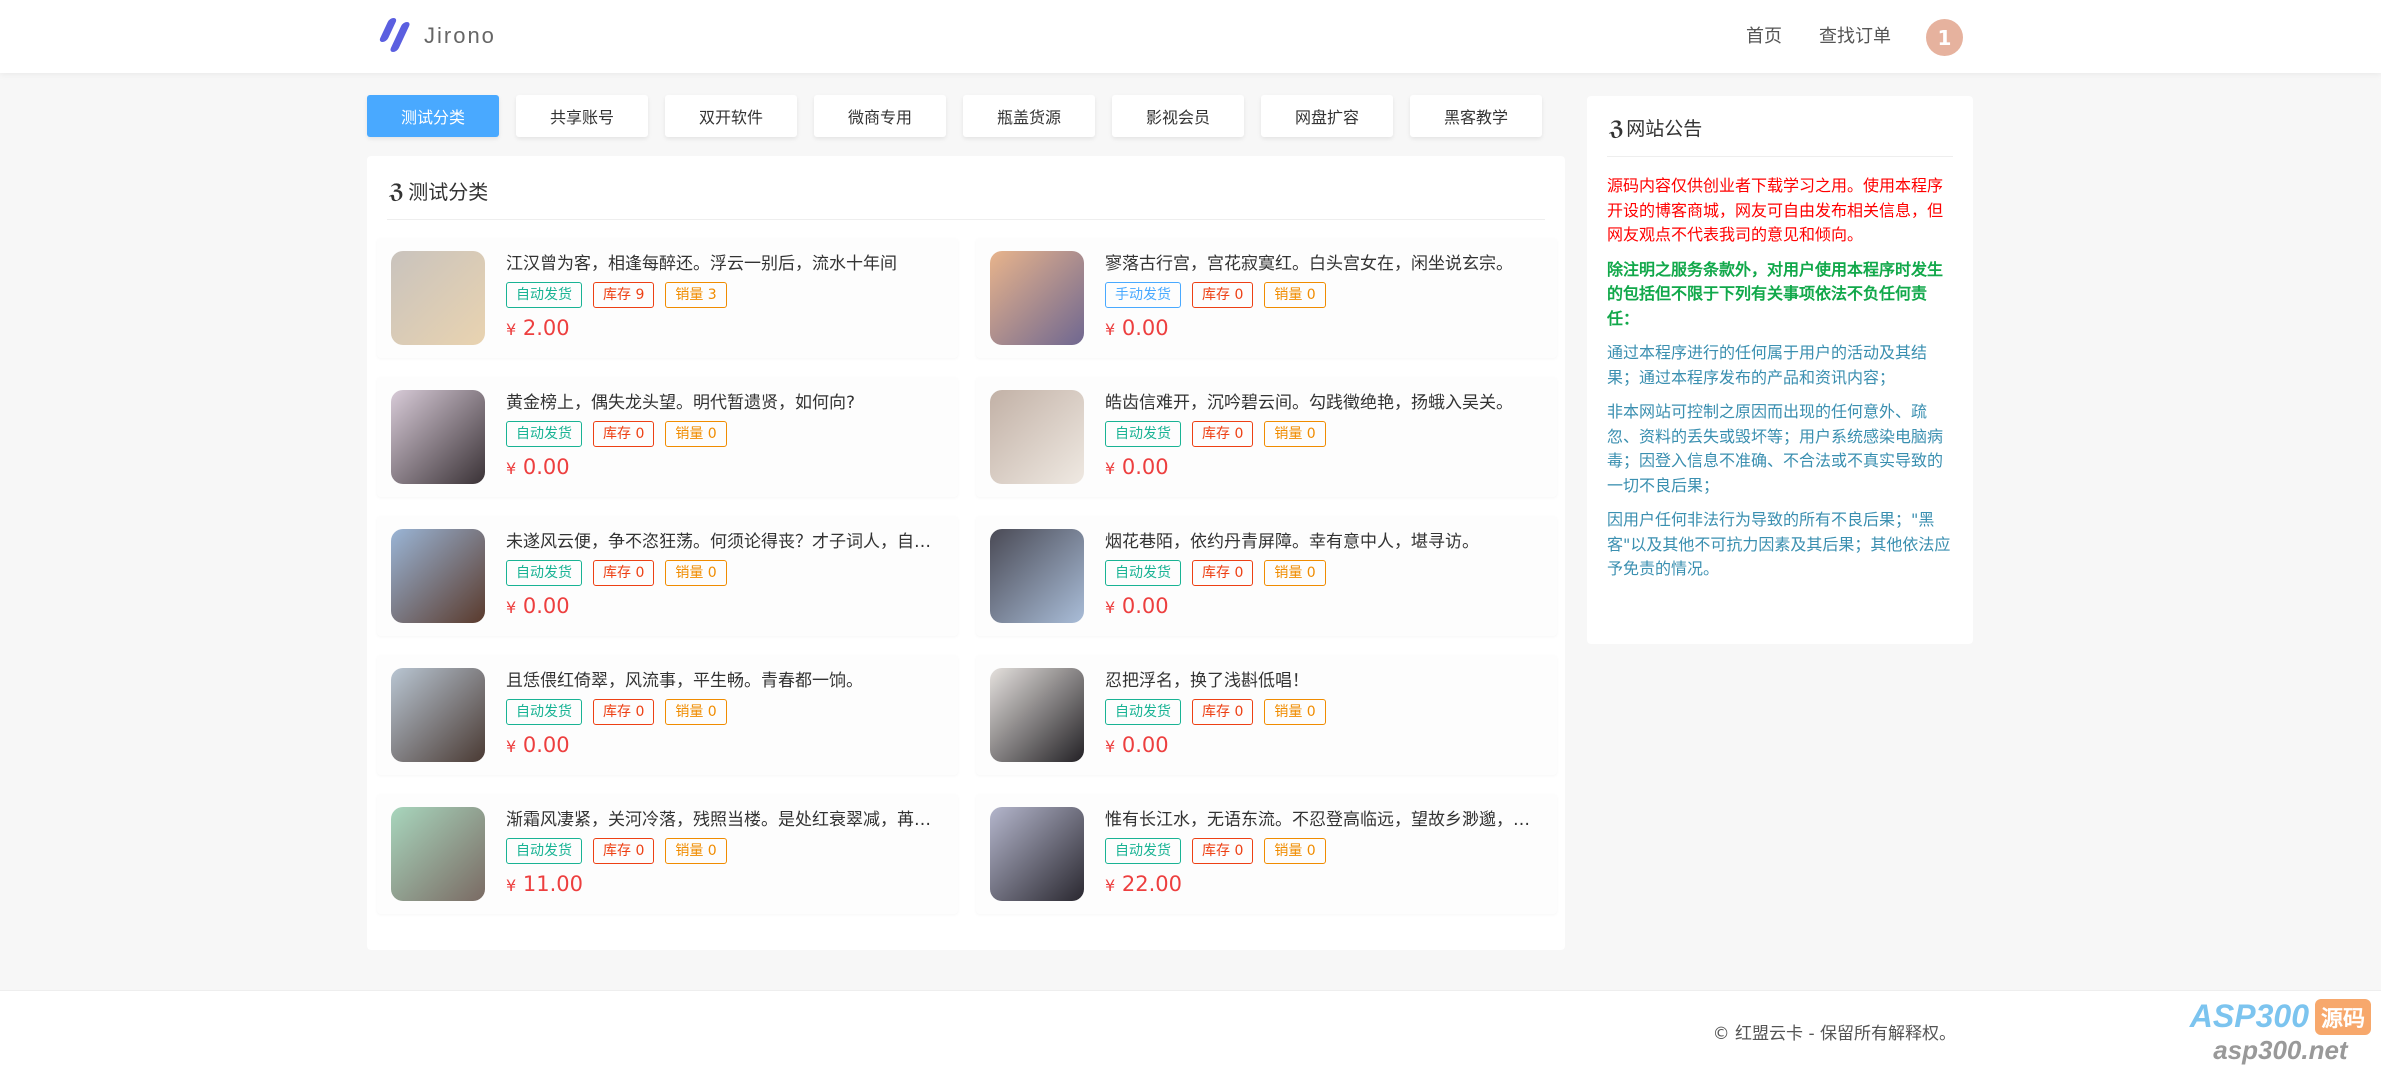 The image size is (2381, 1068). Describe the element at coordinates (1476, 116) in the screenshot. I see `tab-7: 黑客教学` at that location.